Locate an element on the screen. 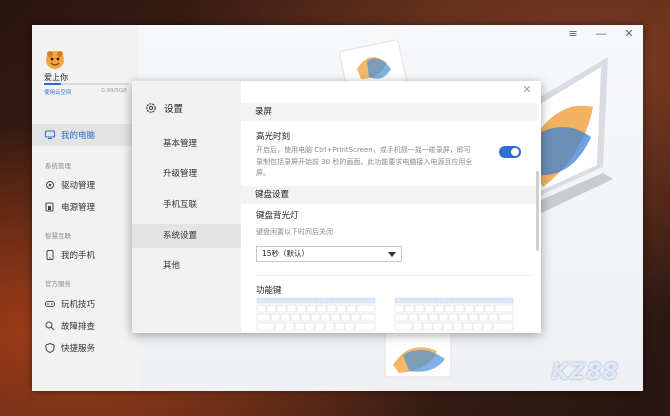  sidebar-item-label: 我的手机 is located at coordinates (78, 256).